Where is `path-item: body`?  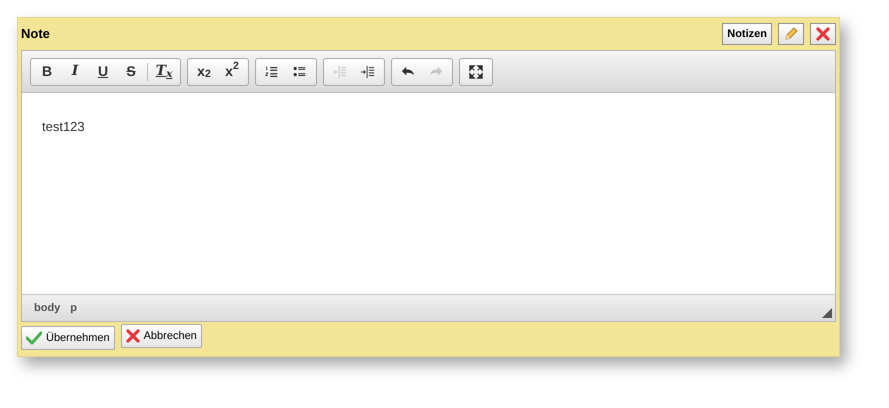
path-item: body is located at coordinates (47, 308).